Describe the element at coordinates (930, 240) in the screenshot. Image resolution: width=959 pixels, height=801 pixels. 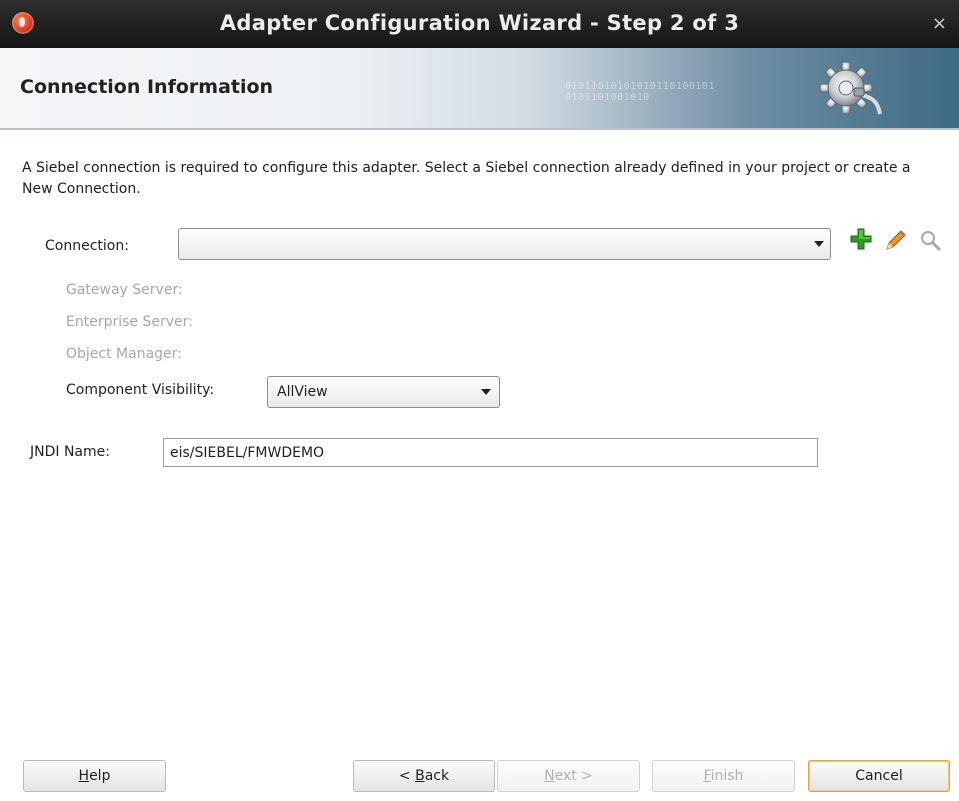
I see `magnifier-icon` at that location.